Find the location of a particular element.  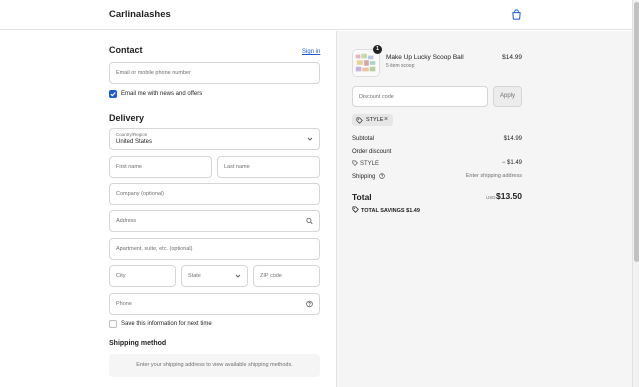

save-info-label: Save this information for next time is located at coordinates (166, 324).